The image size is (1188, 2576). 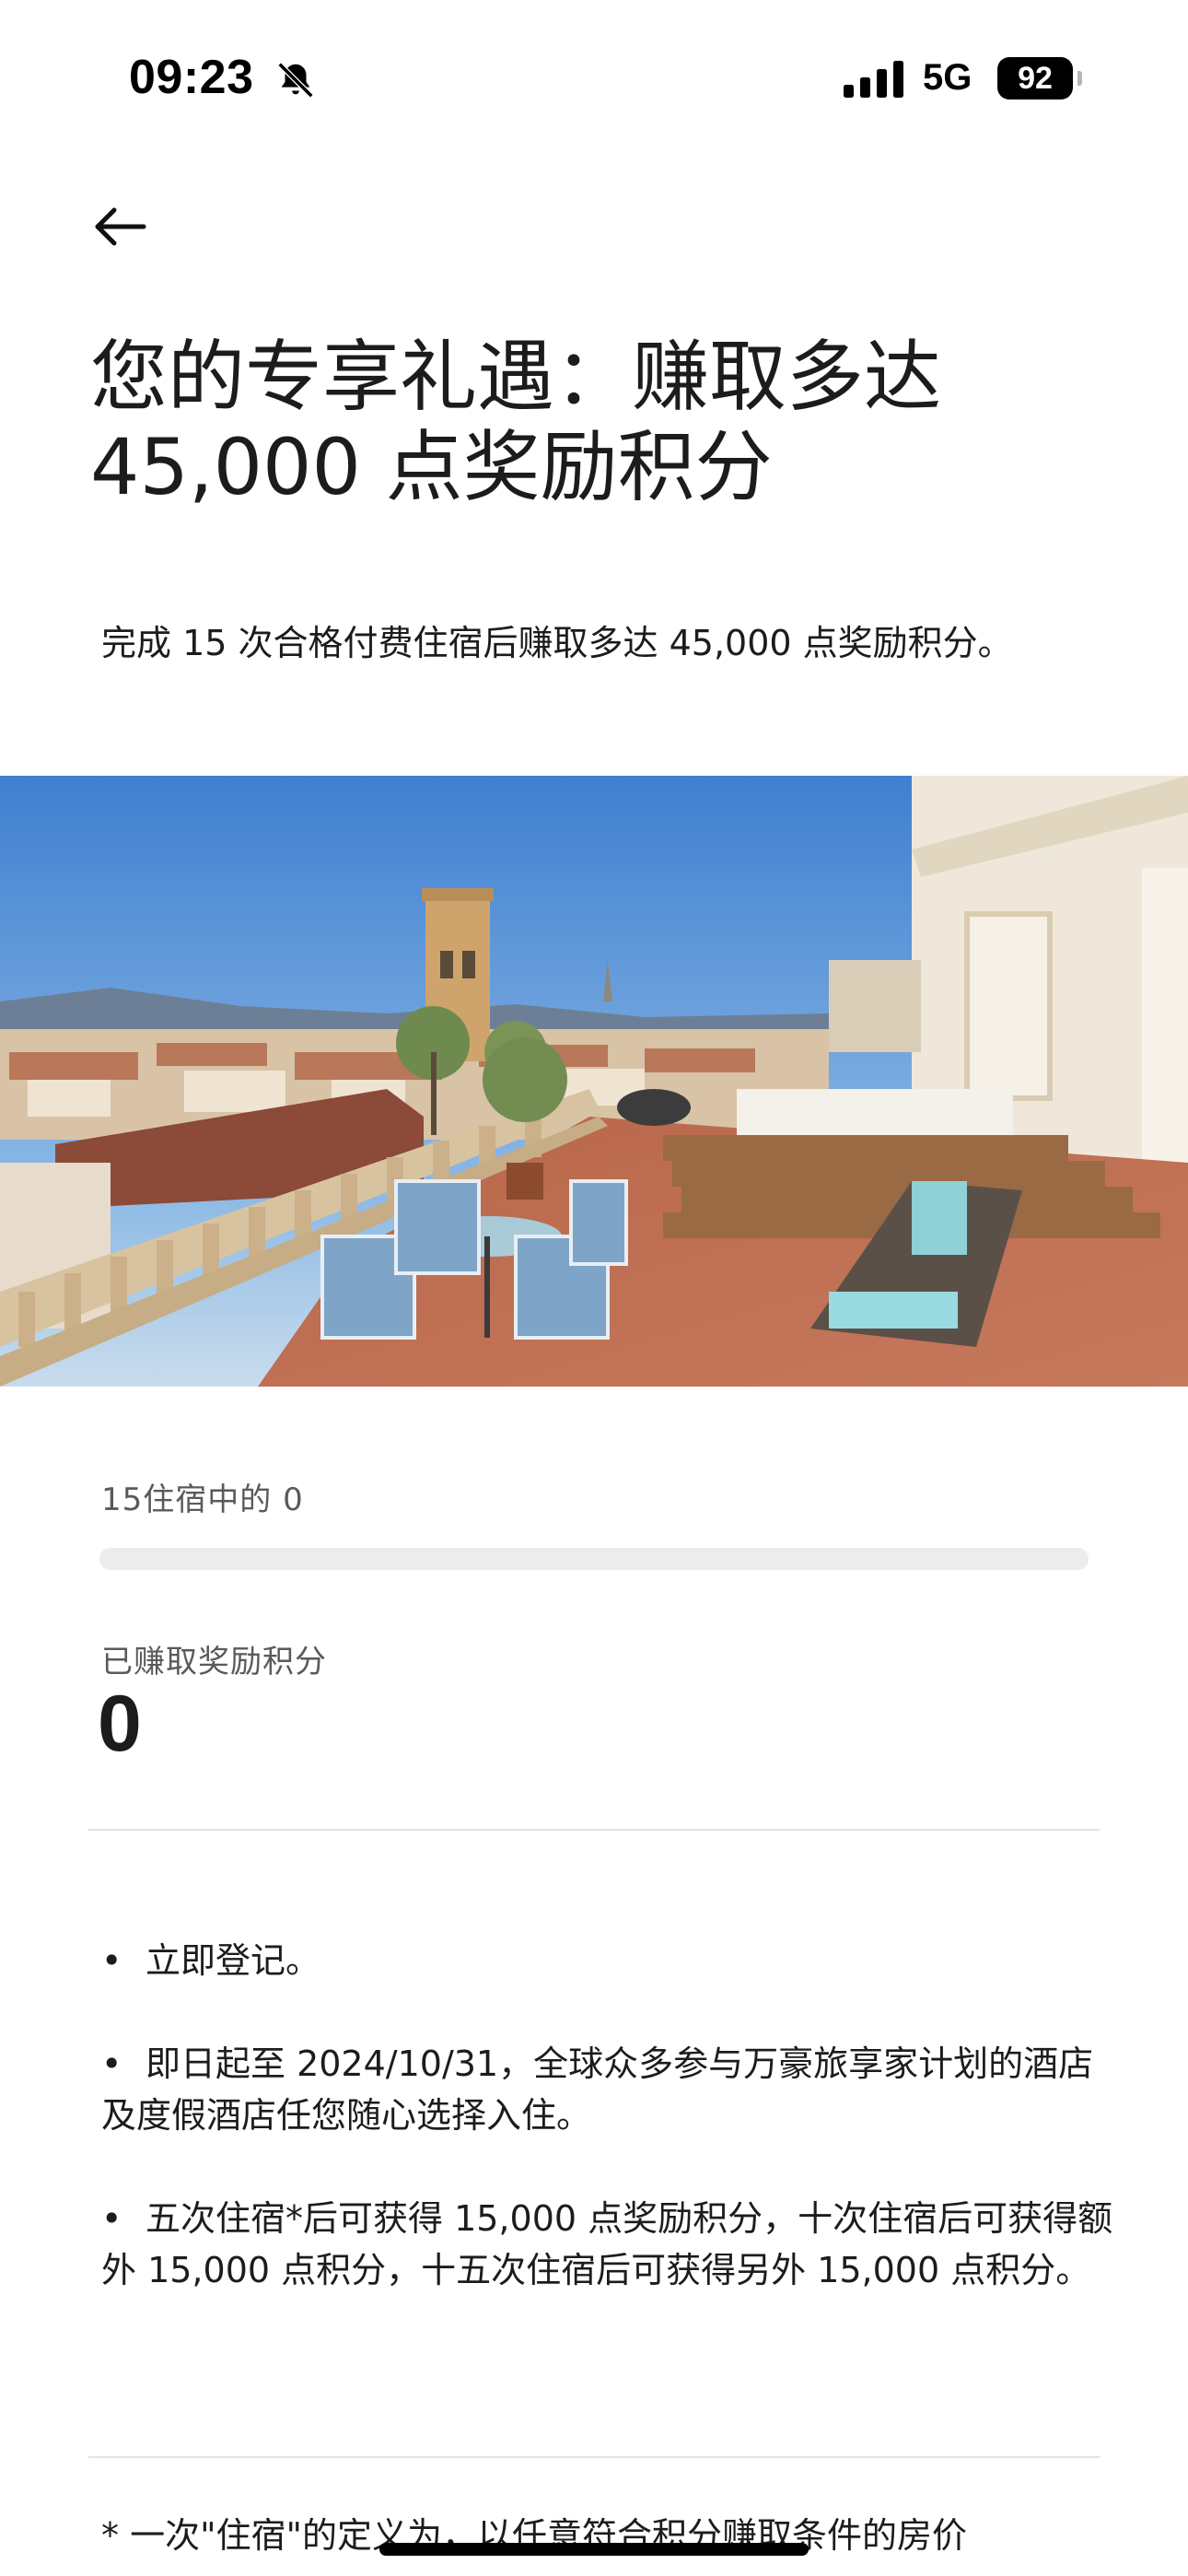 I want to click on list-item-text: 立即登记。, so click(x=233, y=1960).